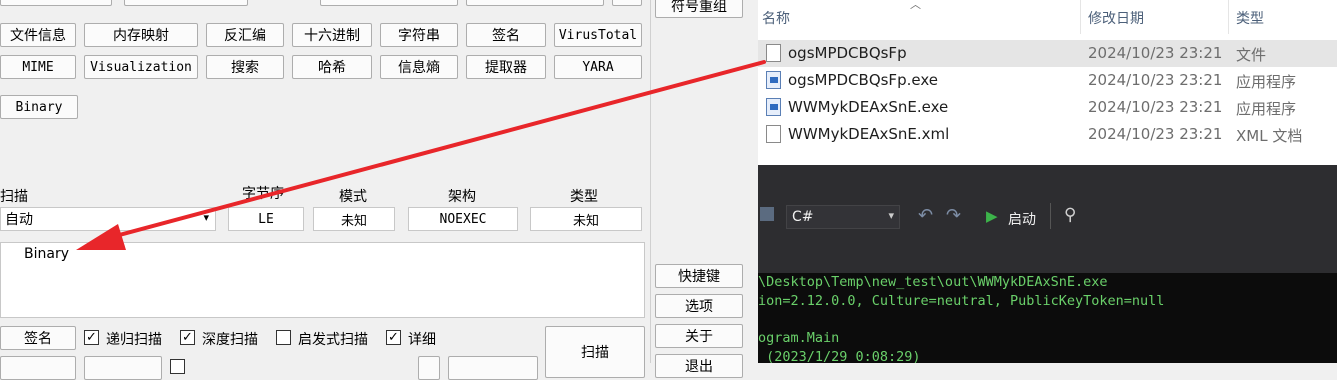 This screenshot has height=380, width=1337. I want to click on search-button: 搜索, so click(245, 67).